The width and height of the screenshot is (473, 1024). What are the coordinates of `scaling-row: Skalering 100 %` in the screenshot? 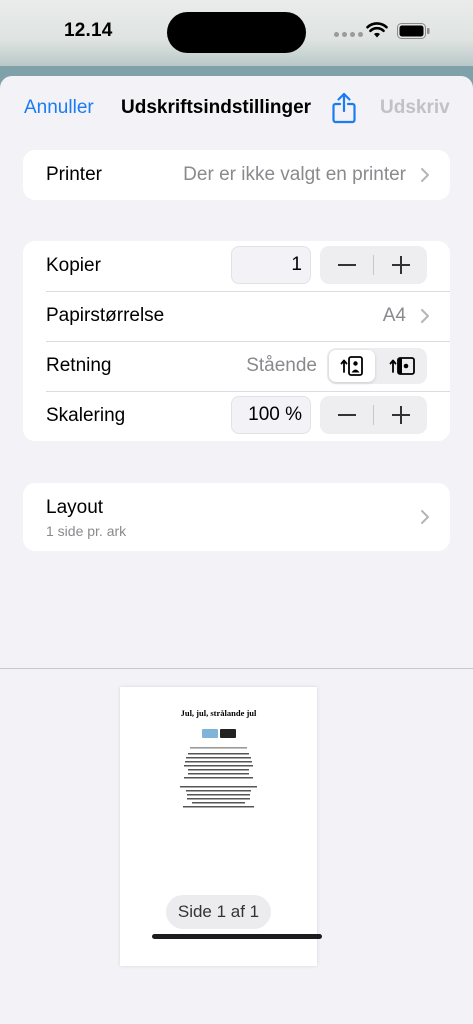 It's located at (236, 416).